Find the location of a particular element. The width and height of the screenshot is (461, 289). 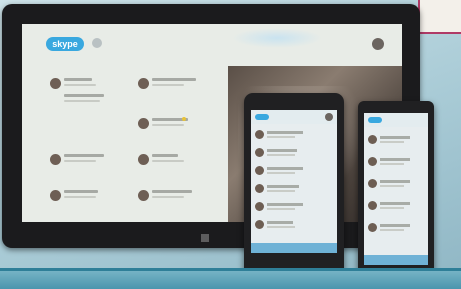

windows-logo-icon is located at coordinates (205, 238).